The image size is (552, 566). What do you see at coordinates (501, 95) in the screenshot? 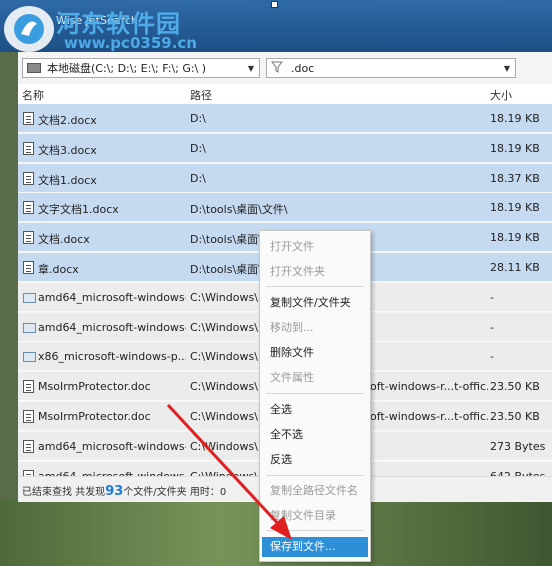
I see `column-size: 大小` at bounding box center [501, 95].